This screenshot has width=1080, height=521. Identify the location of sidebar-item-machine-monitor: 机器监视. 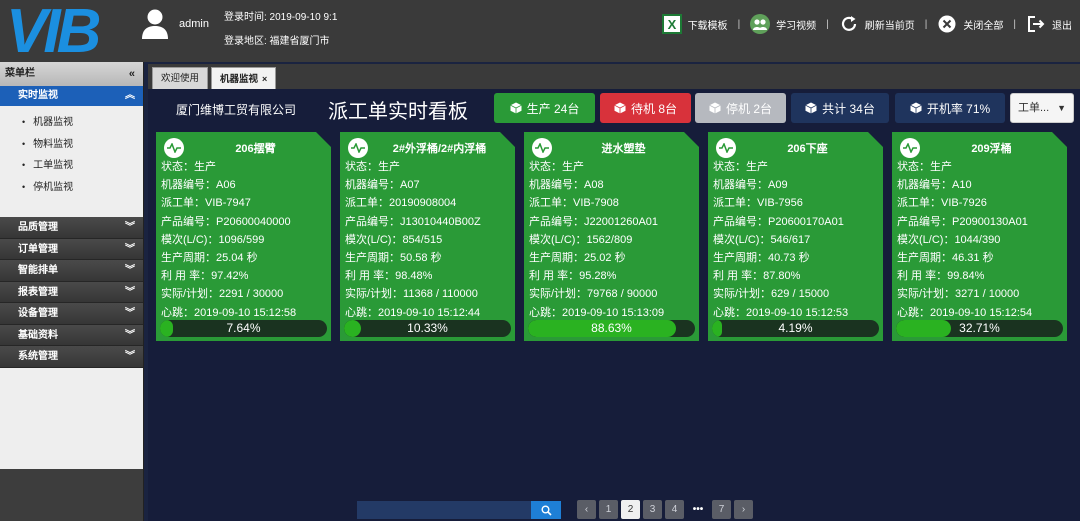
(71, 123).